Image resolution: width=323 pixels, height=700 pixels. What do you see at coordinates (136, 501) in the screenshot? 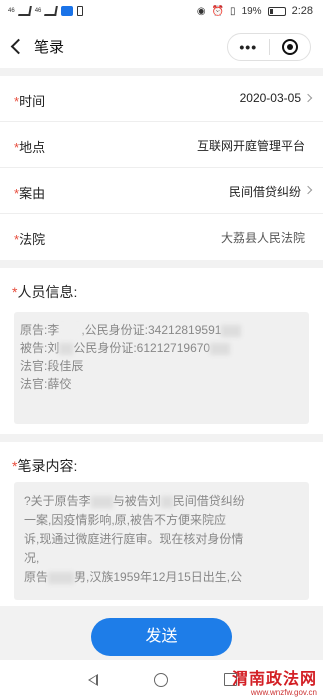
I see `record-fragment: 与被告刘` at bounding box center [136, 501].